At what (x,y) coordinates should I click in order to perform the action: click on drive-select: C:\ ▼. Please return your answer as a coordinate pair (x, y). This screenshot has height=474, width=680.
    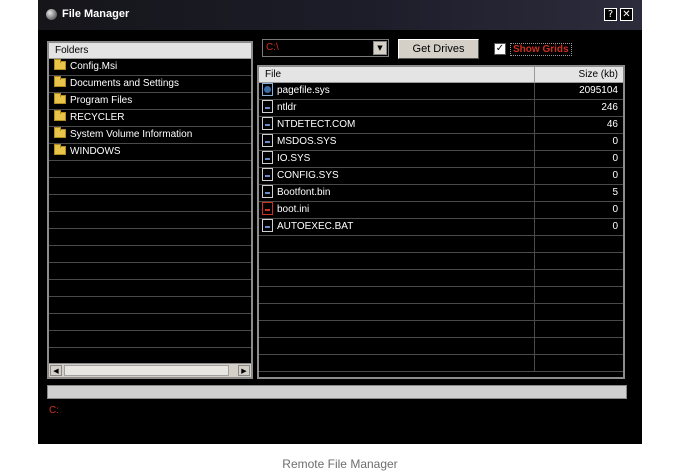
    Looking at the image, I should click on (325, 48).